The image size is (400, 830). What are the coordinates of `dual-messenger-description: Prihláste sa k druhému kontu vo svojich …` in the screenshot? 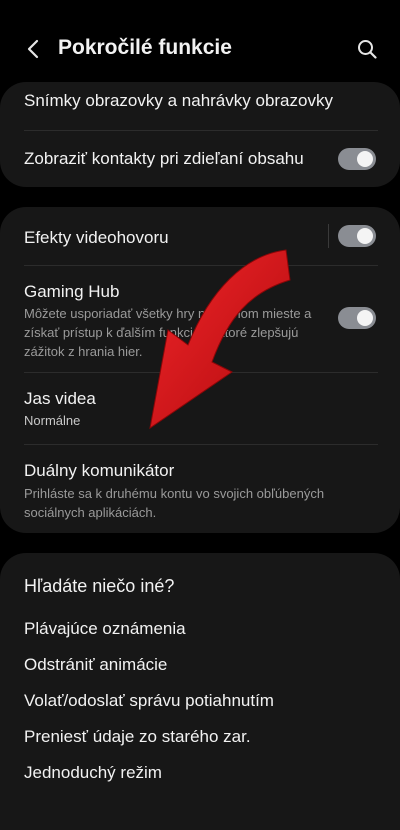 It's located at (174, 503).